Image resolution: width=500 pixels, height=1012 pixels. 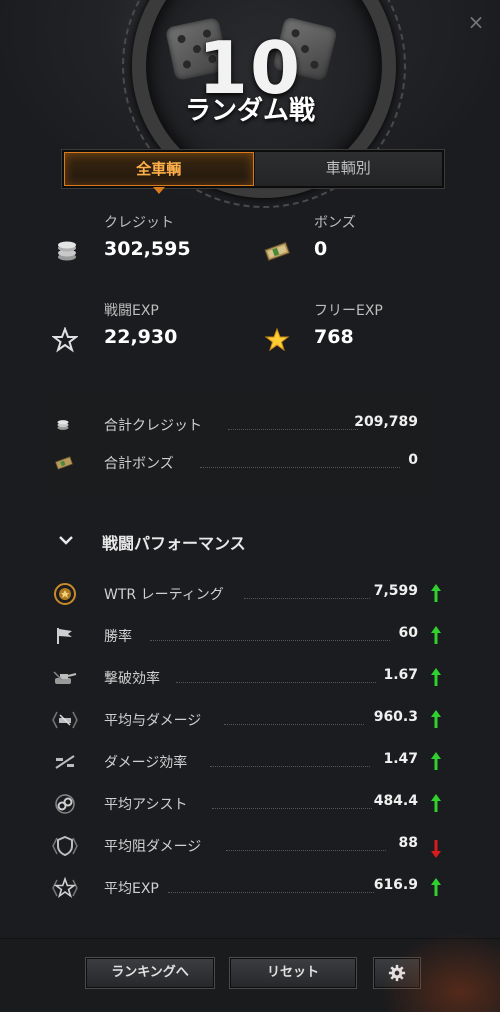 What do you see at coordinates (65, 594) in the screenshot?
I see `wtr-badge-icon` at bounding box center [65, 594].